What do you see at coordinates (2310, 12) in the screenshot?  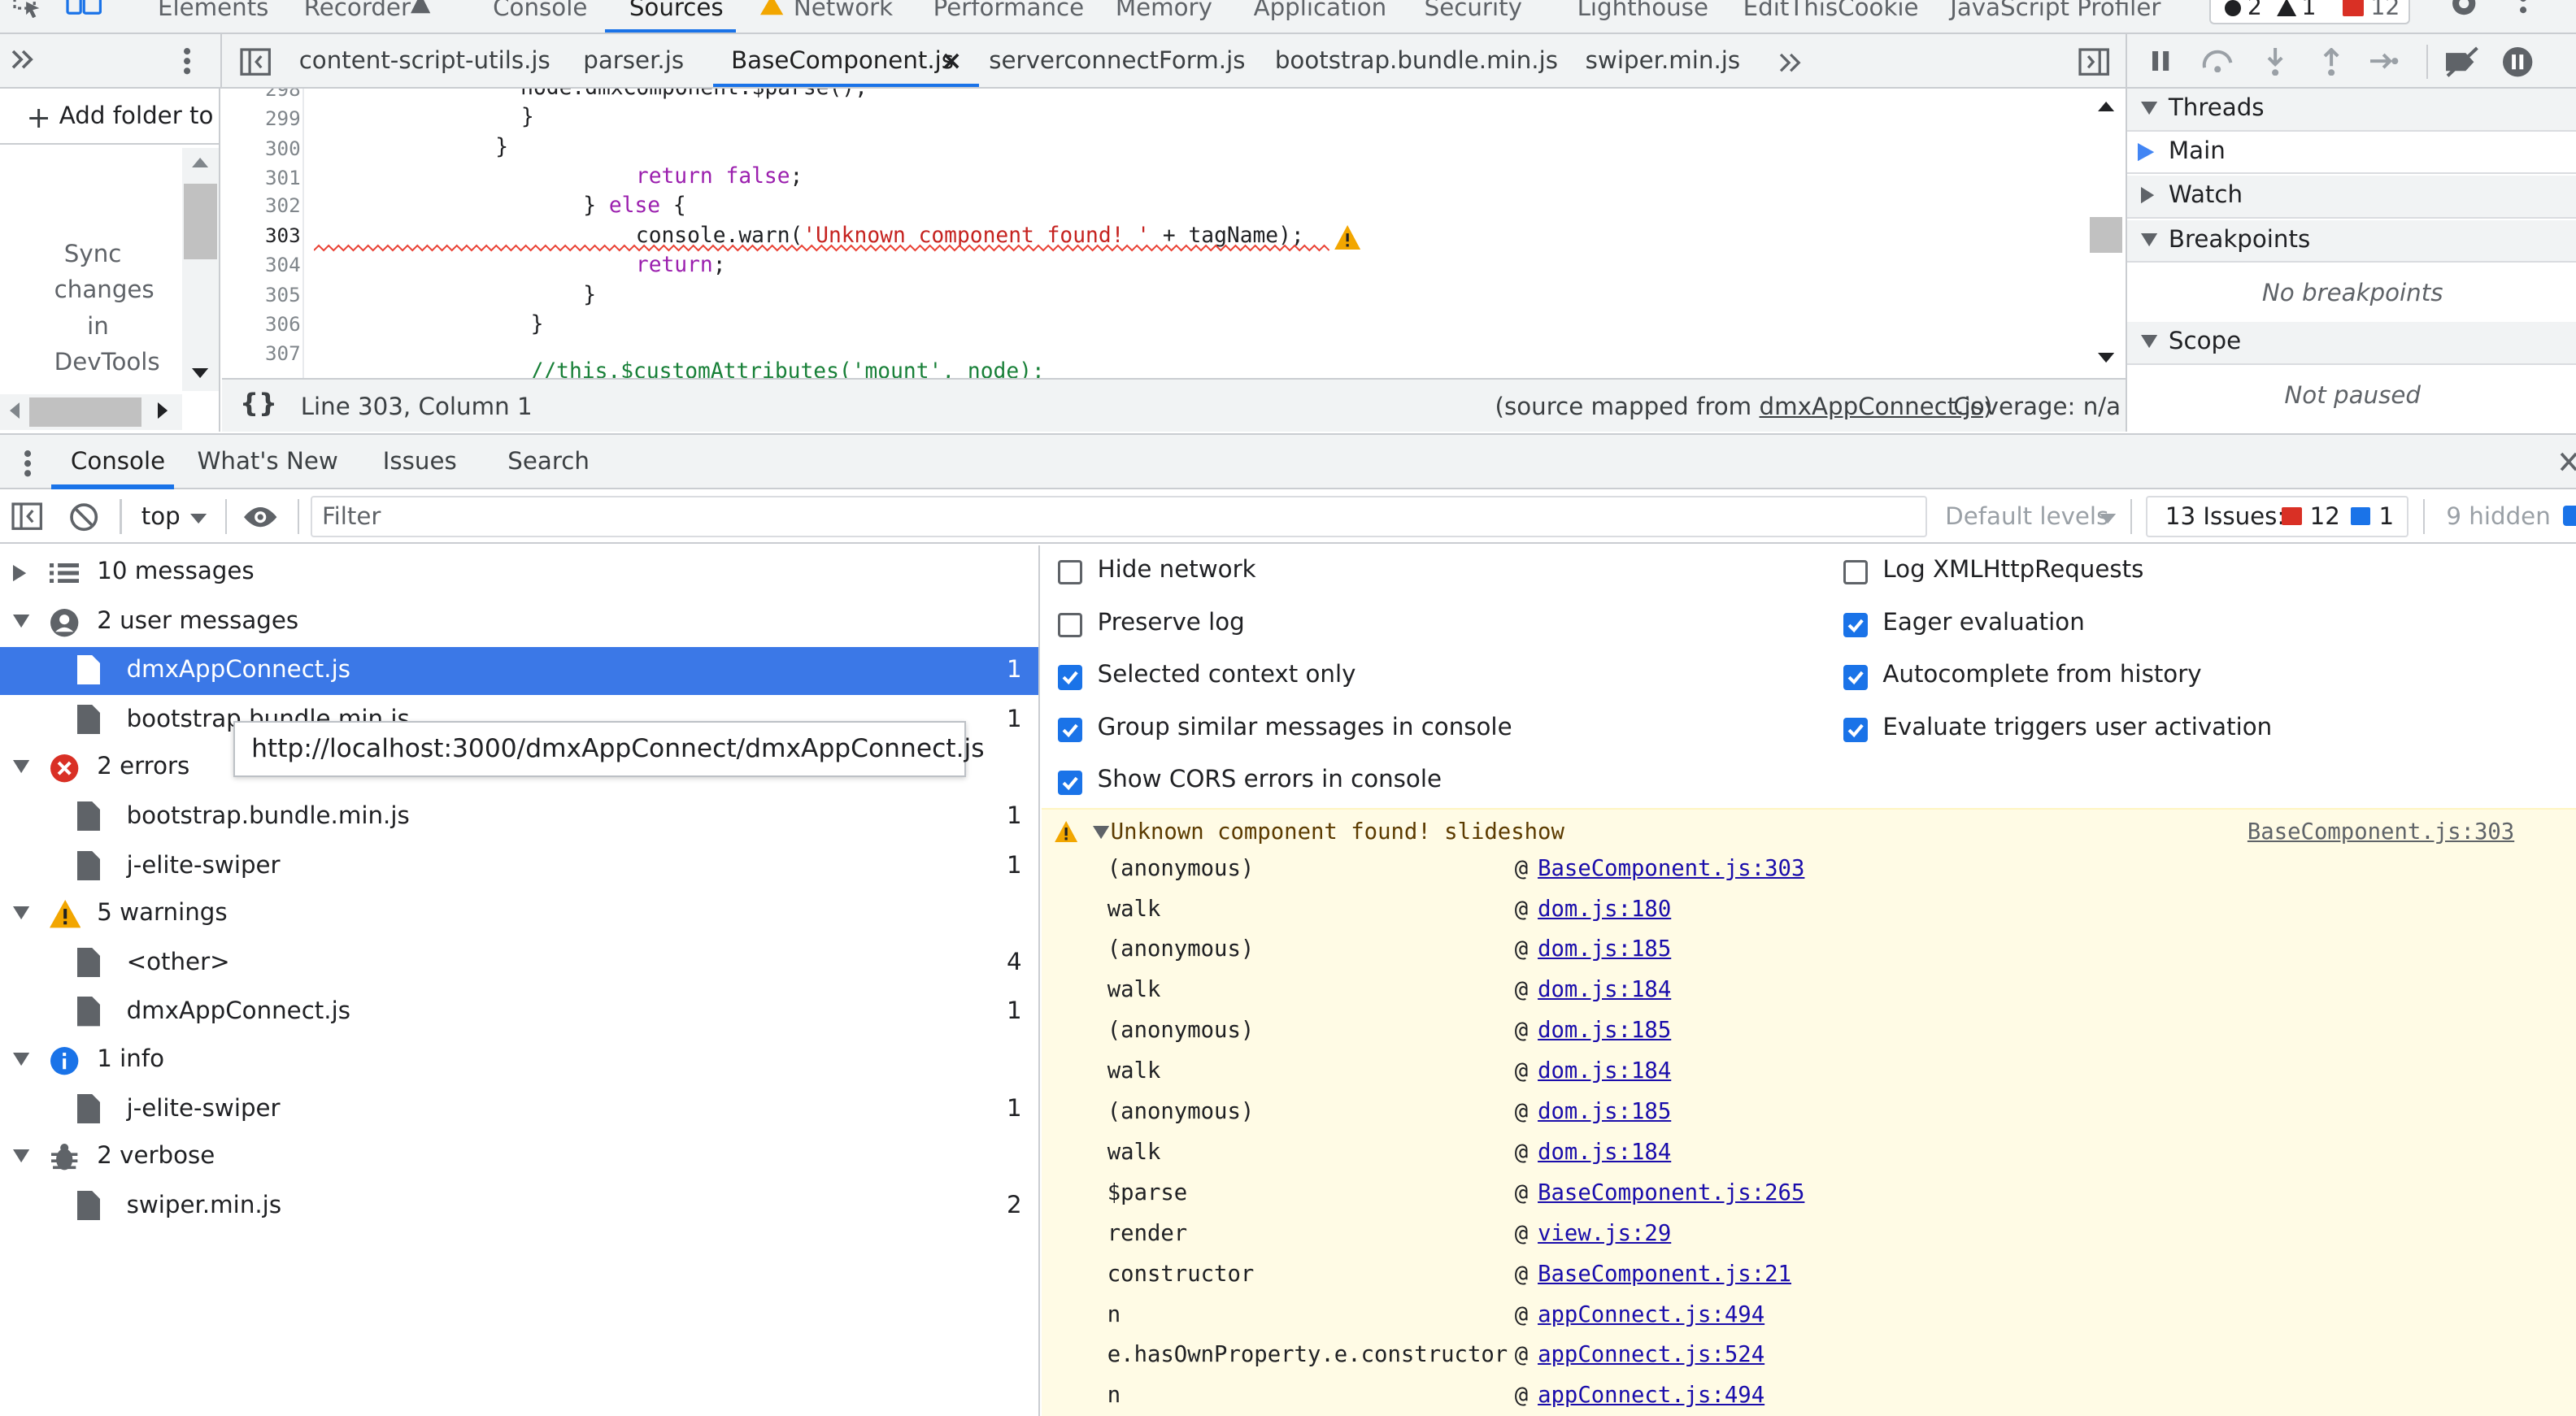 I see `issue-counters: 2 1 12` at bounding box center [2310, 12].